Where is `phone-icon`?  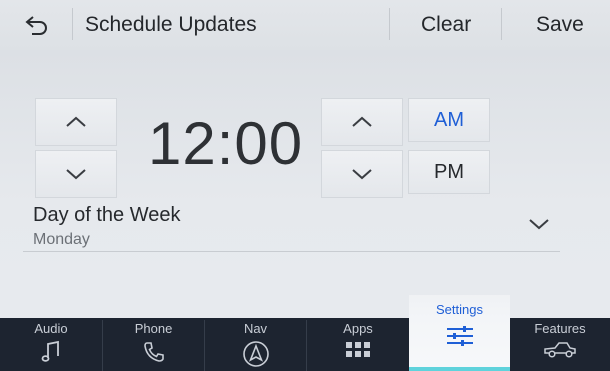
phone-icon is located at coordinates (153, 352).